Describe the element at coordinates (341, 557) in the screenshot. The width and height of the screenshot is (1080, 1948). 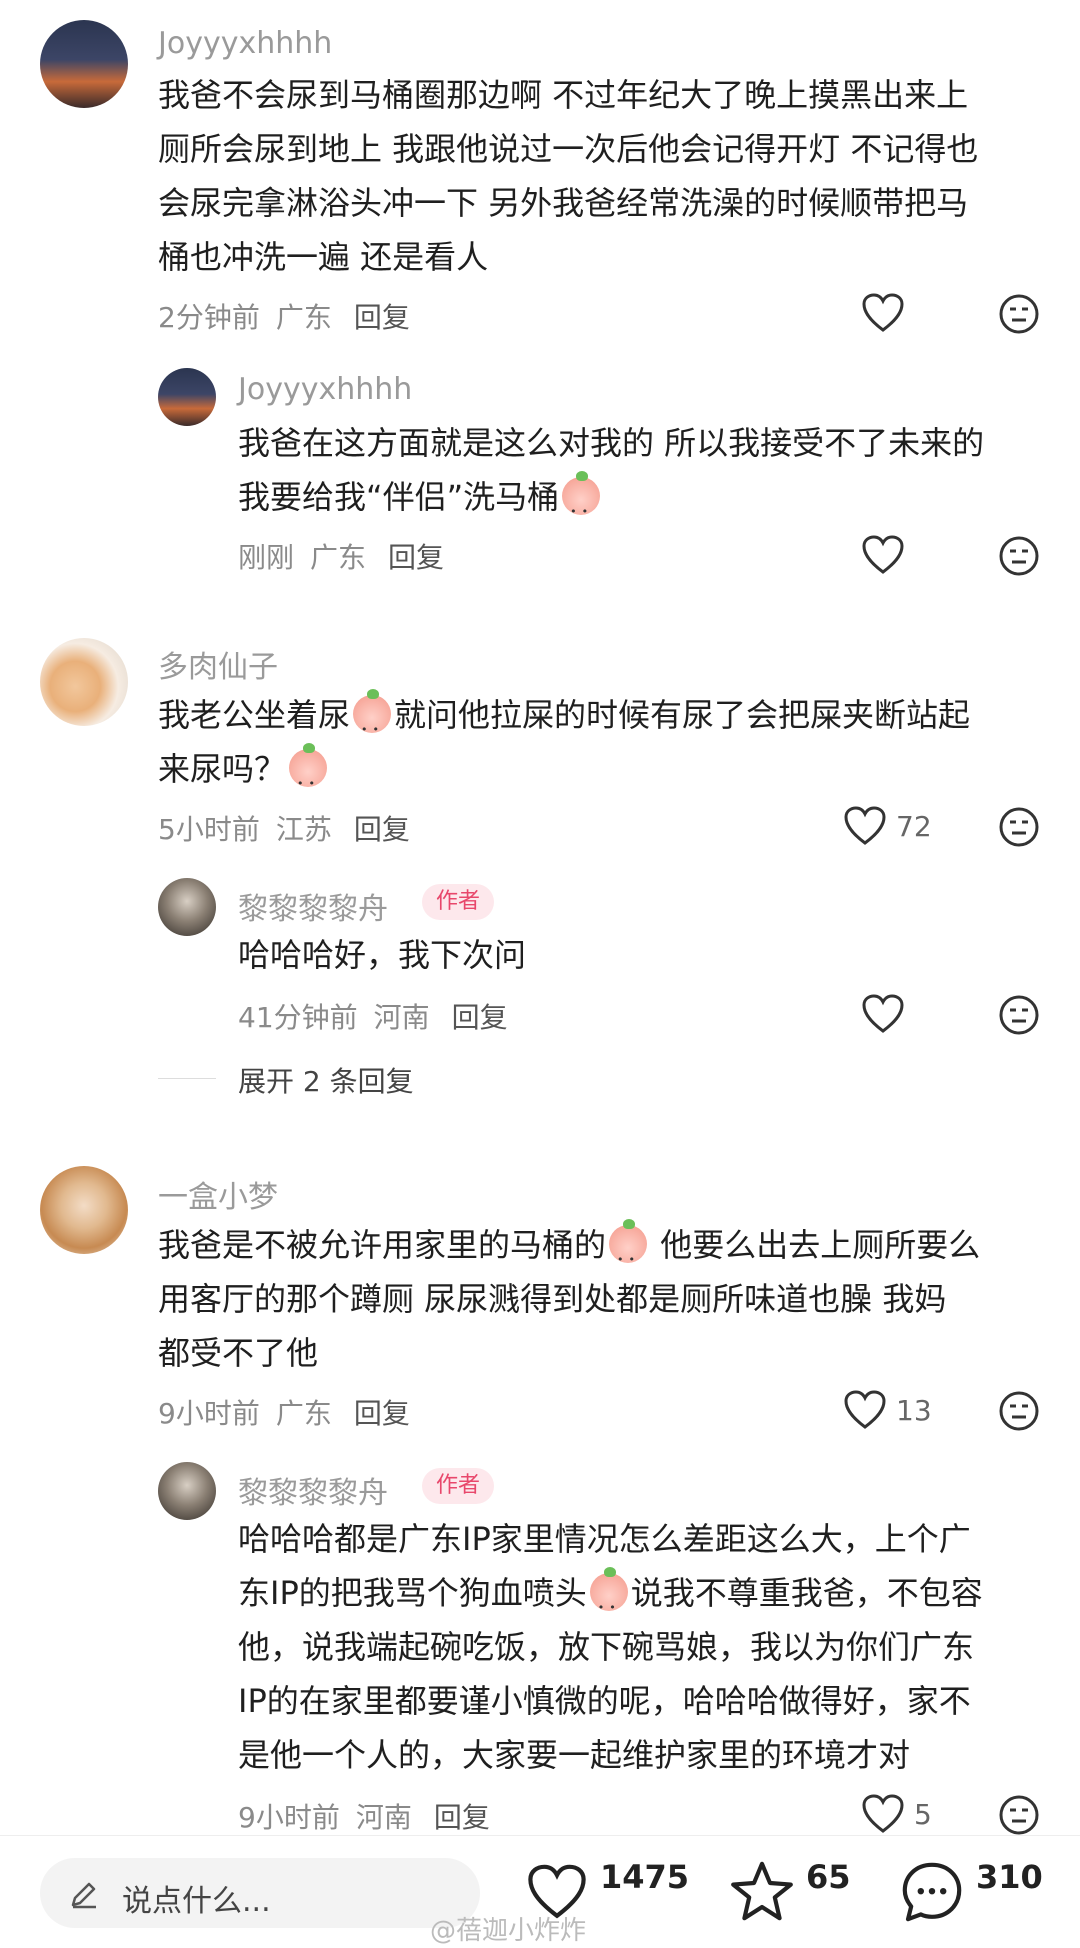
I see `comment-meta: 刚刚 广东 回复` at that location.